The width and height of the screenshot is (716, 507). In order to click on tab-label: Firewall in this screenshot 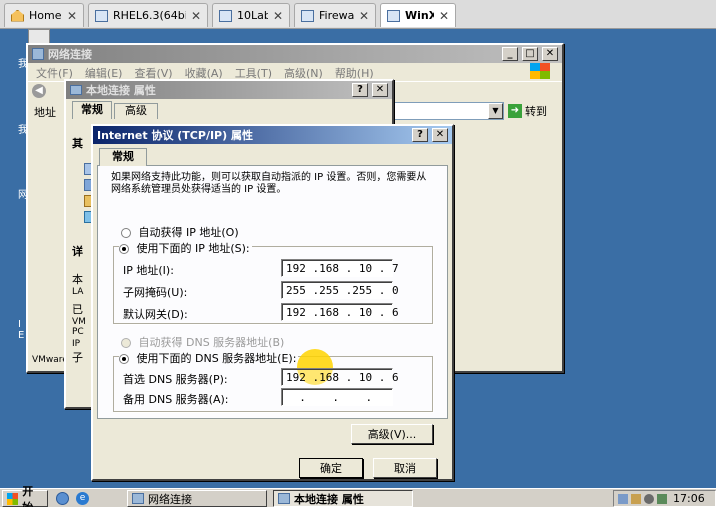, I will do `click(336, 15)`.